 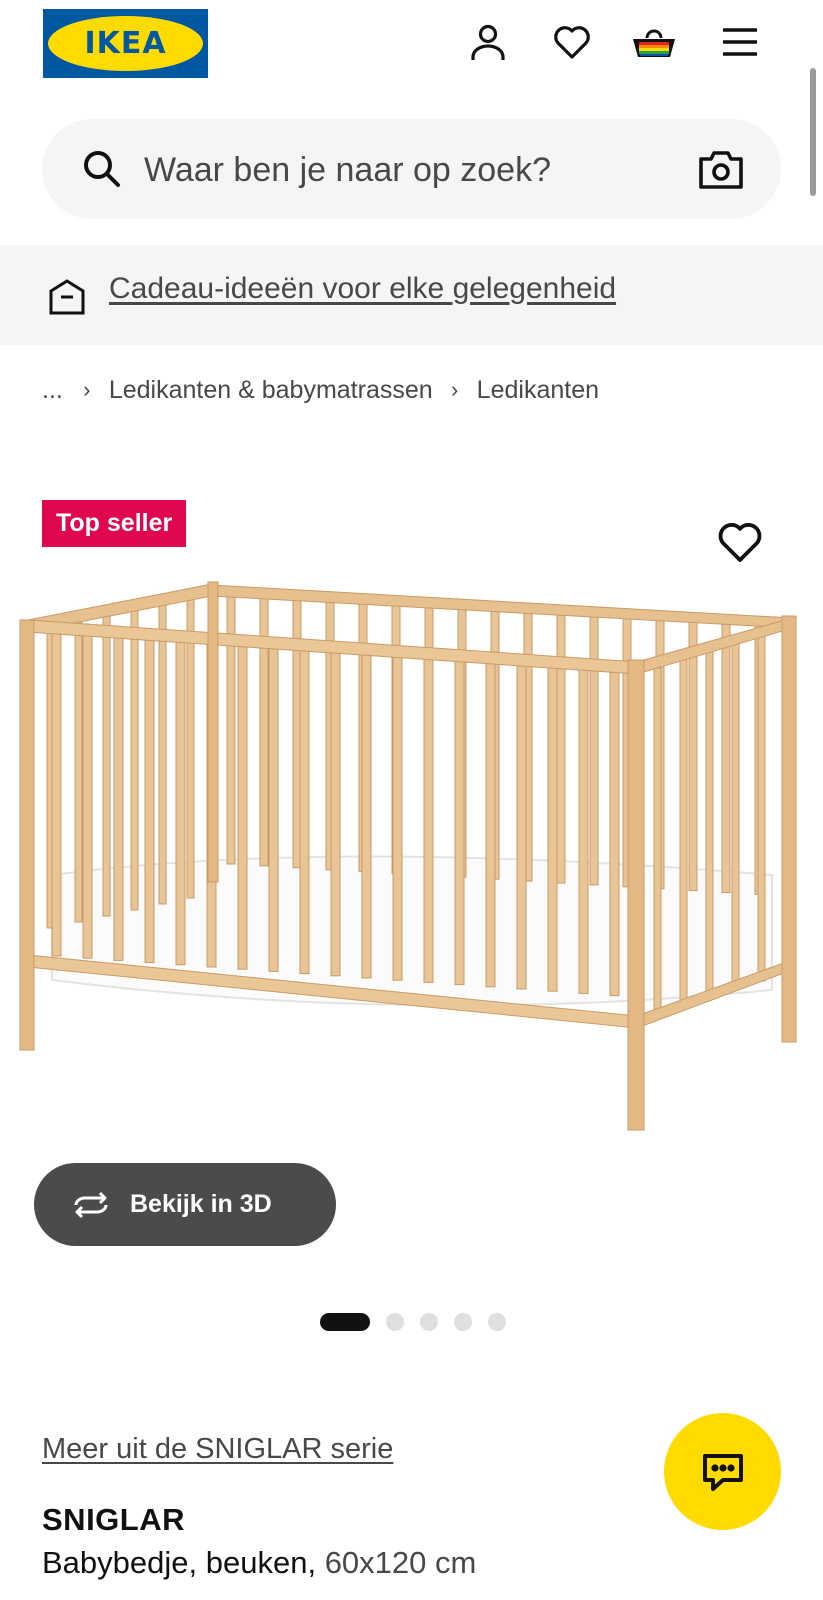 I want to click on logo-text: IKEA, so click(x=125, y=43).